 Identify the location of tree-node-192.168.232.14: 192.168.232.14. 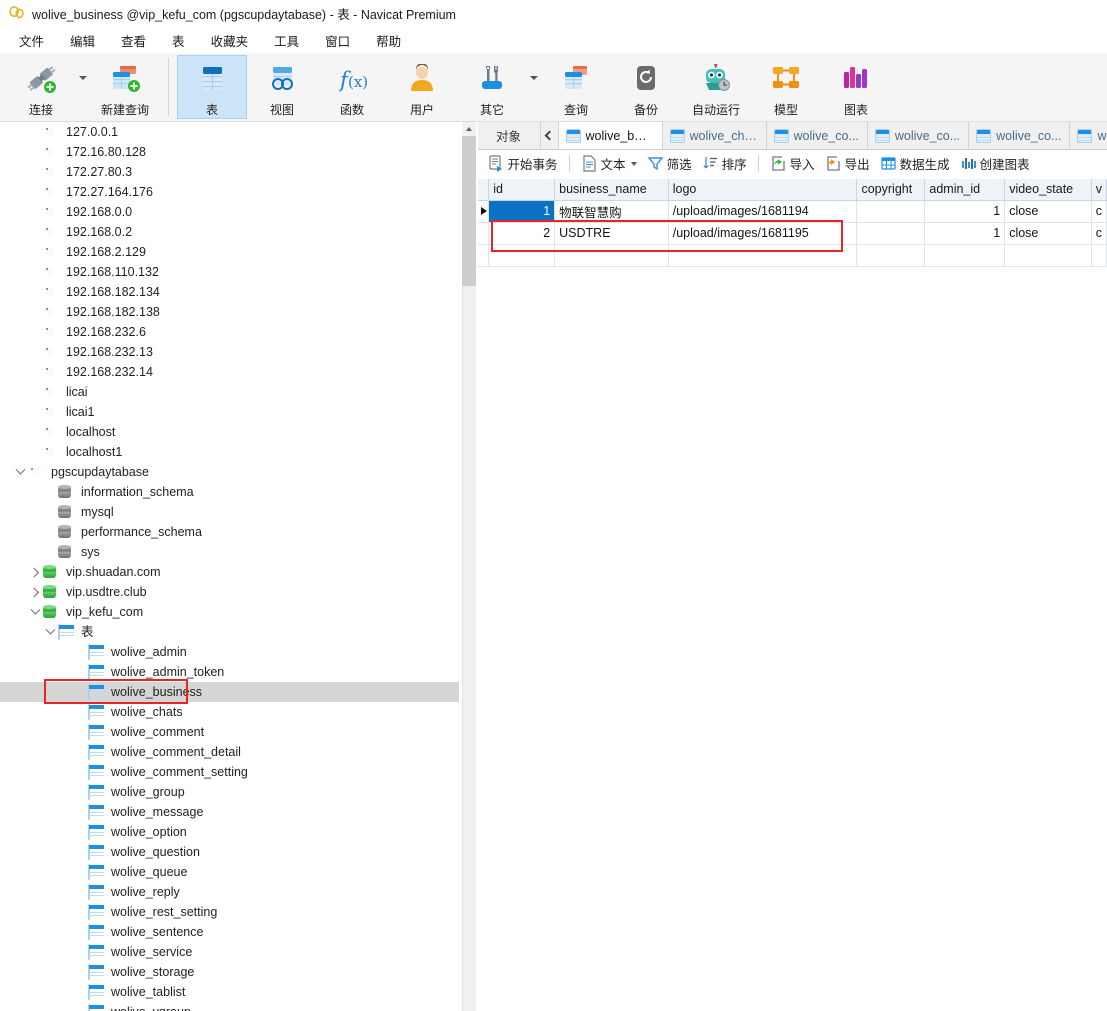
(229, 372).